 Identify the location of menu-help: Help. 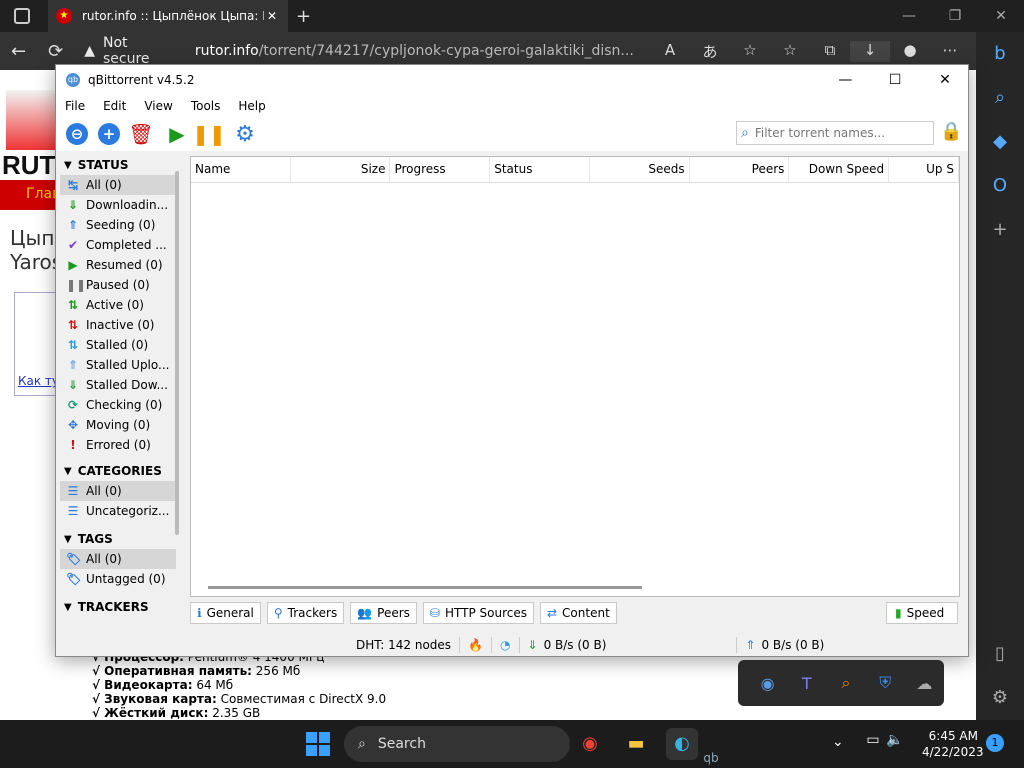
(251, 106).